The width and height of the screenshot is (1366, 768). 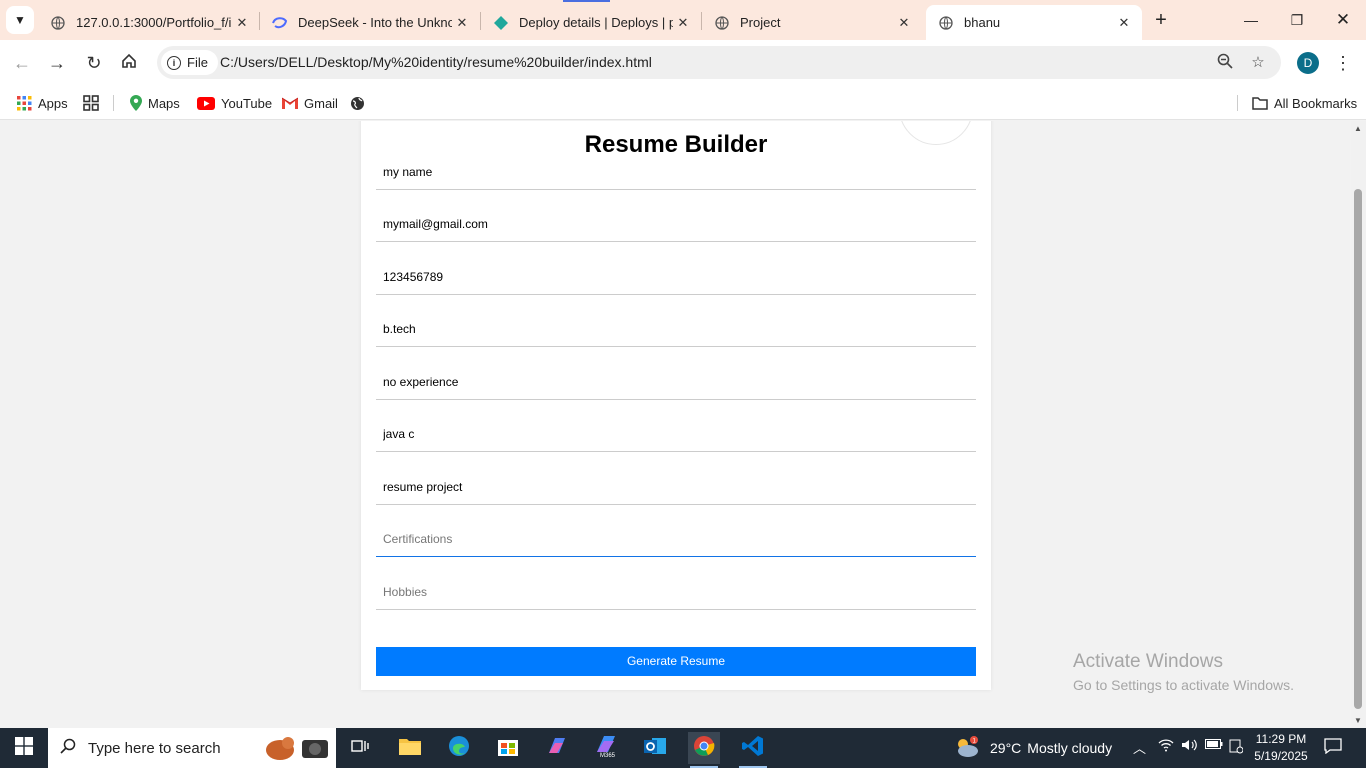 I want to click on all-bookmarks: All Bookmarks, so click(x=1304, y=103).